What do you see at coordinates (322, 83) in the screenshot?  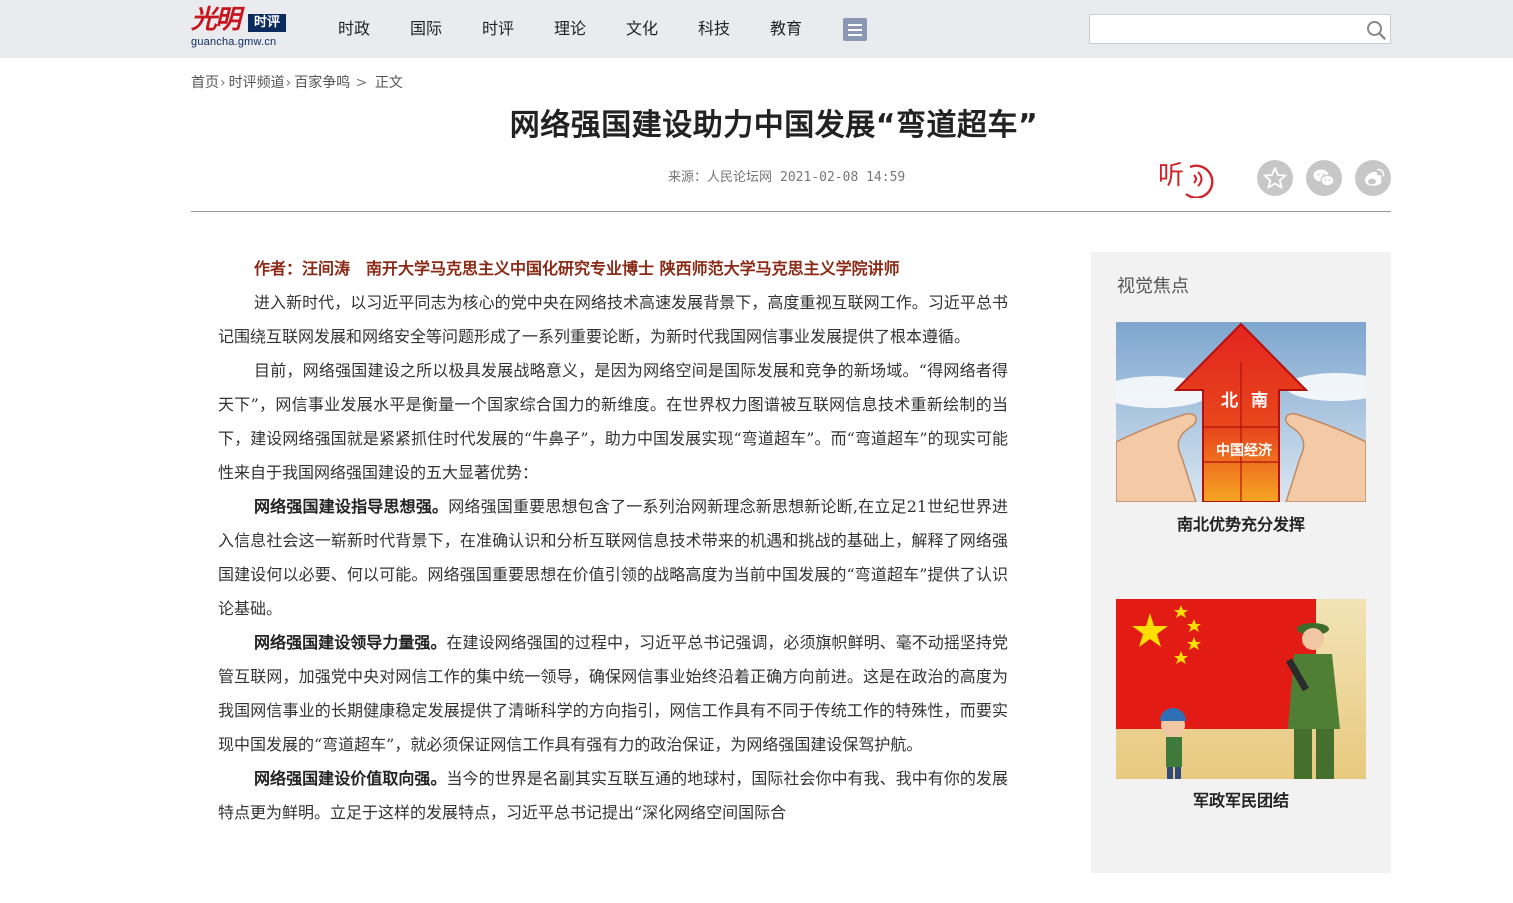 I see `breadcrumb-section: 百家争鸣` at bounding box center [322, 83].